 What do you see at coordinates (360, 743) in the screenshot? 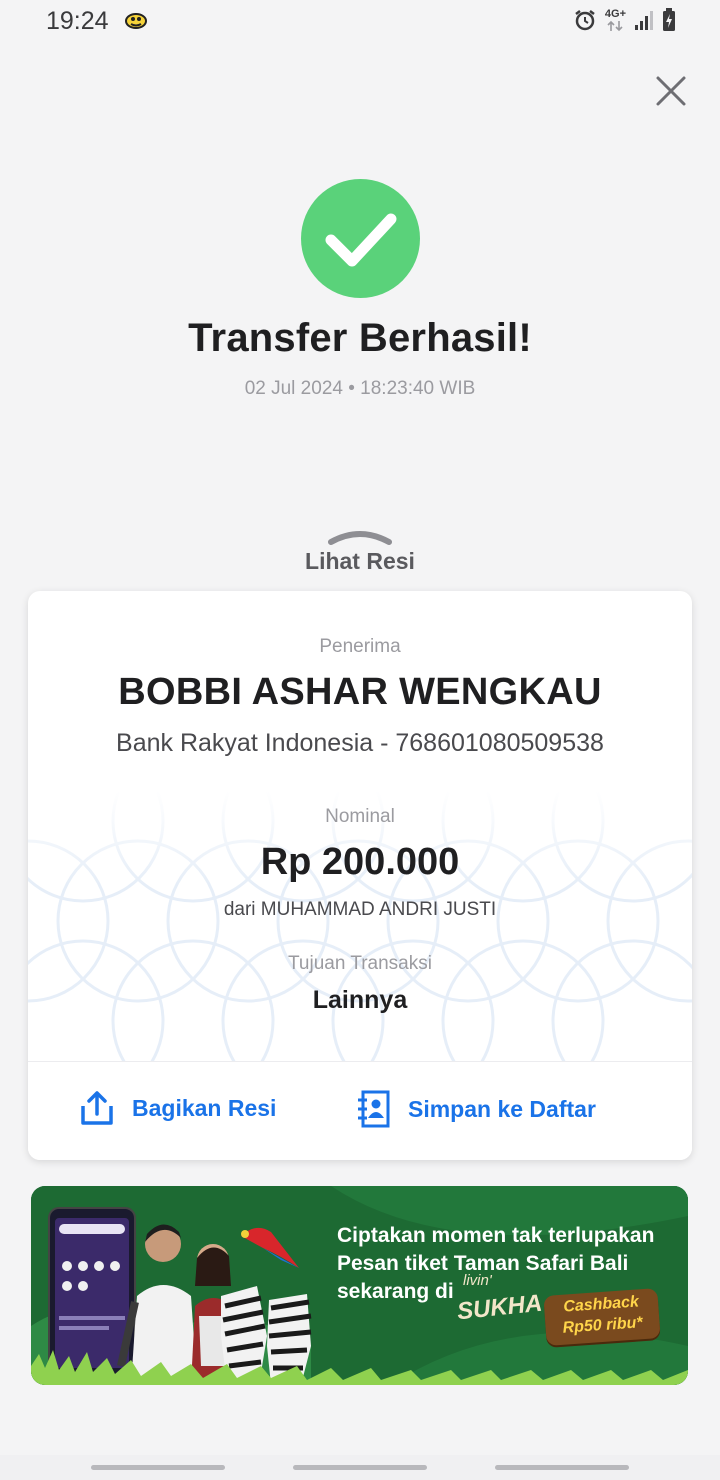
I see `recipient-bank-account: Bank Rakyat Indonesia - 768601080509538` at bounding box center [360, 743].